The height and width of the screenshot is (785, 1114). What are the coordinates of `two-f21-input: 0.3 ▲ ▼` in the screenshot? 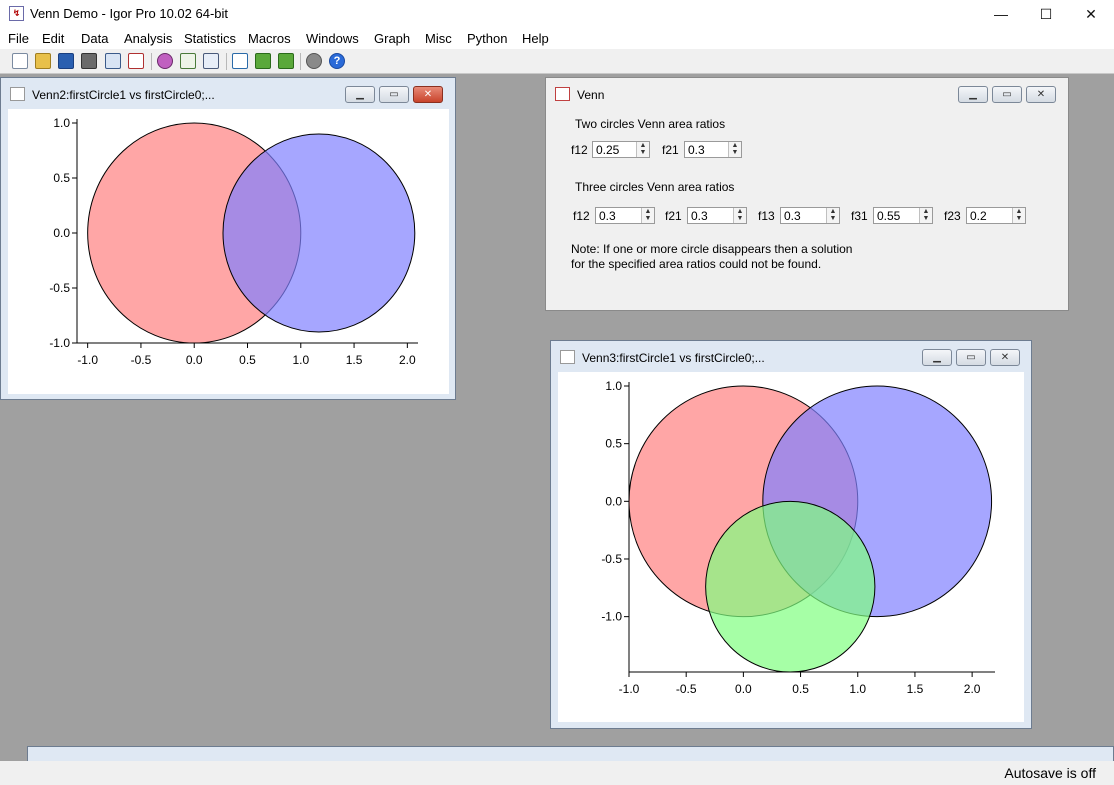 It's located at (713, 149).